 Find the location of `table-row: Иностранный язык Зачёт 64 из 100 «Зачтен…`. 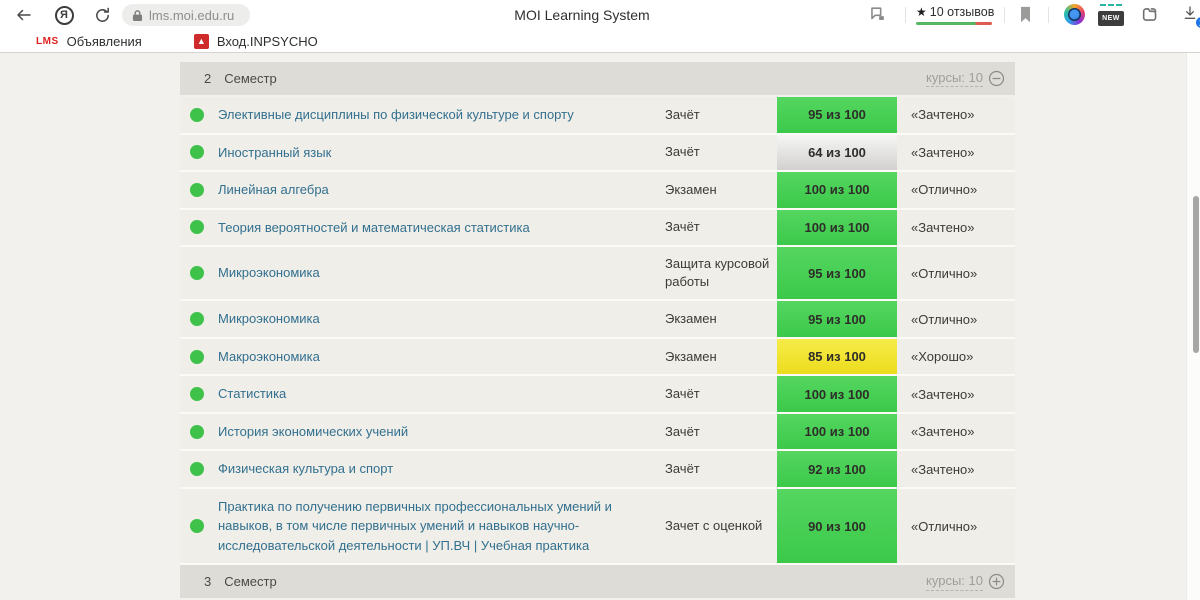

table-row: Иностранный язык Зачёт 64 из 100 «Зачтен… is located at coordinates (597, 153).